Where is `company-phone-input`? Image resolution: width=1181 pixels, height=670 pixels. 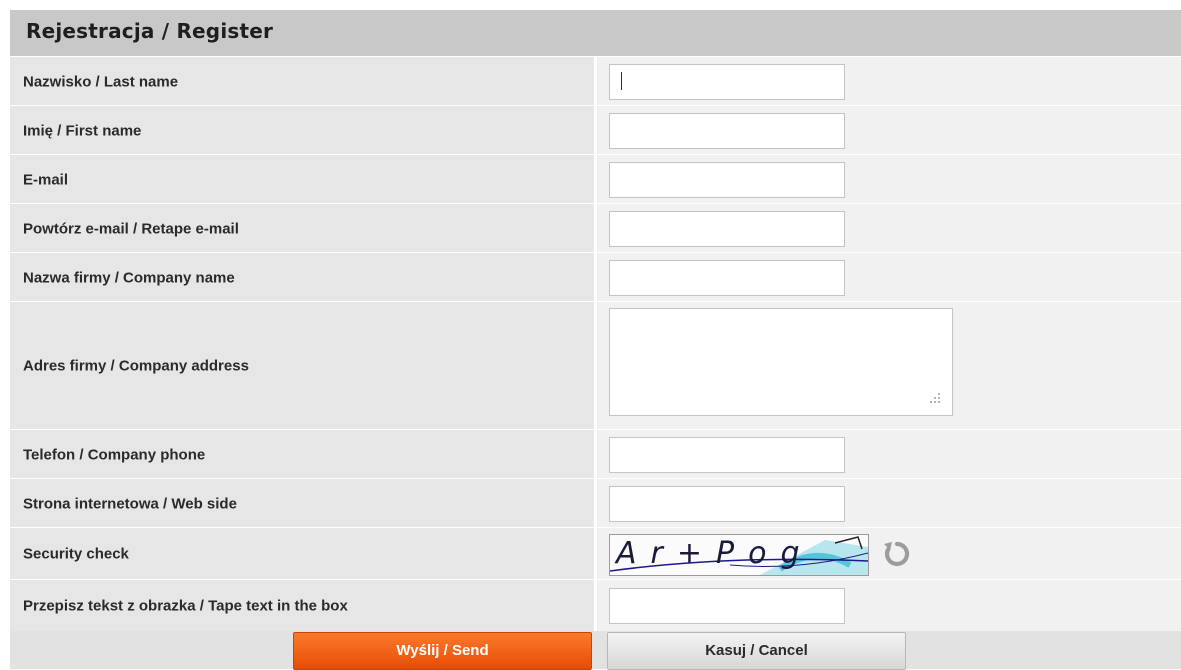 company-phone-input is located at coordinates (727, 454).